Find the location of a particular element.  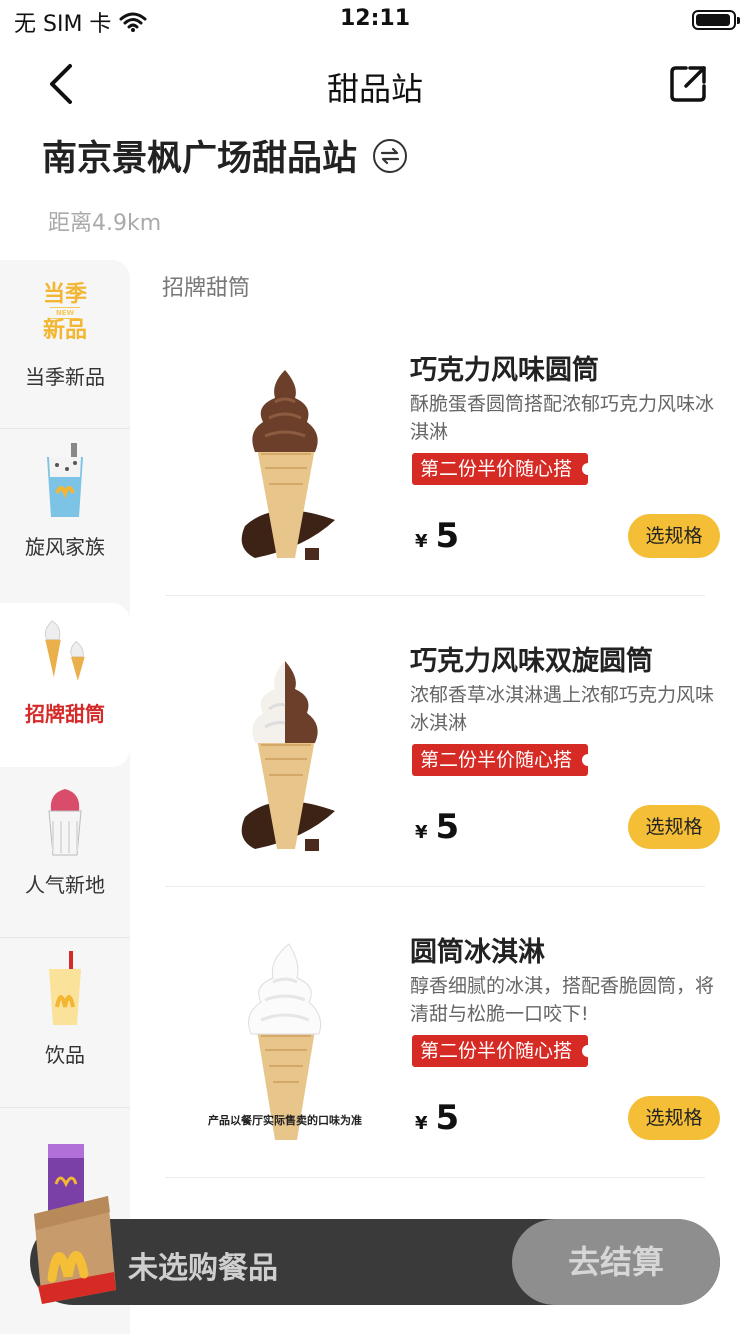

category-sidebar: 当季 NEW 新品 当季新品 旋风家族 招牌甜筒 人气新地 饮品 is located at coordinates (65, 797).